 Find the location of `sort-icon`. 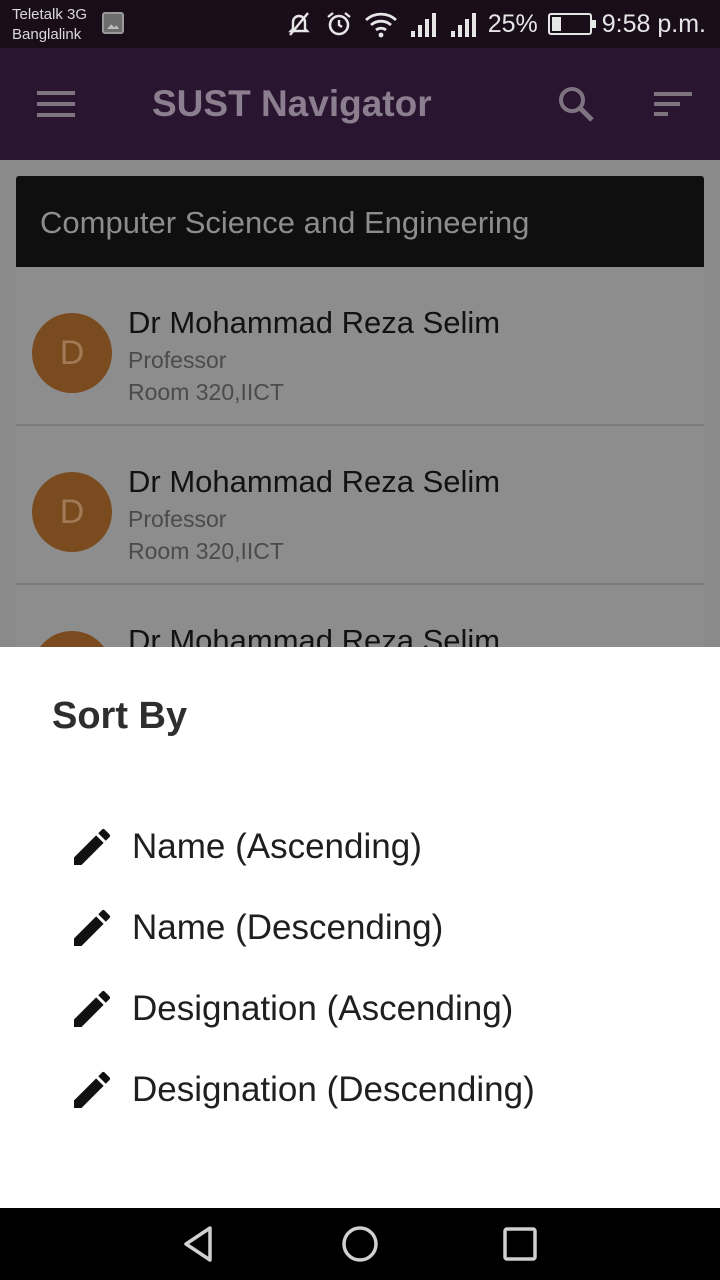

sort-icon is located at coordinates (672, 104).